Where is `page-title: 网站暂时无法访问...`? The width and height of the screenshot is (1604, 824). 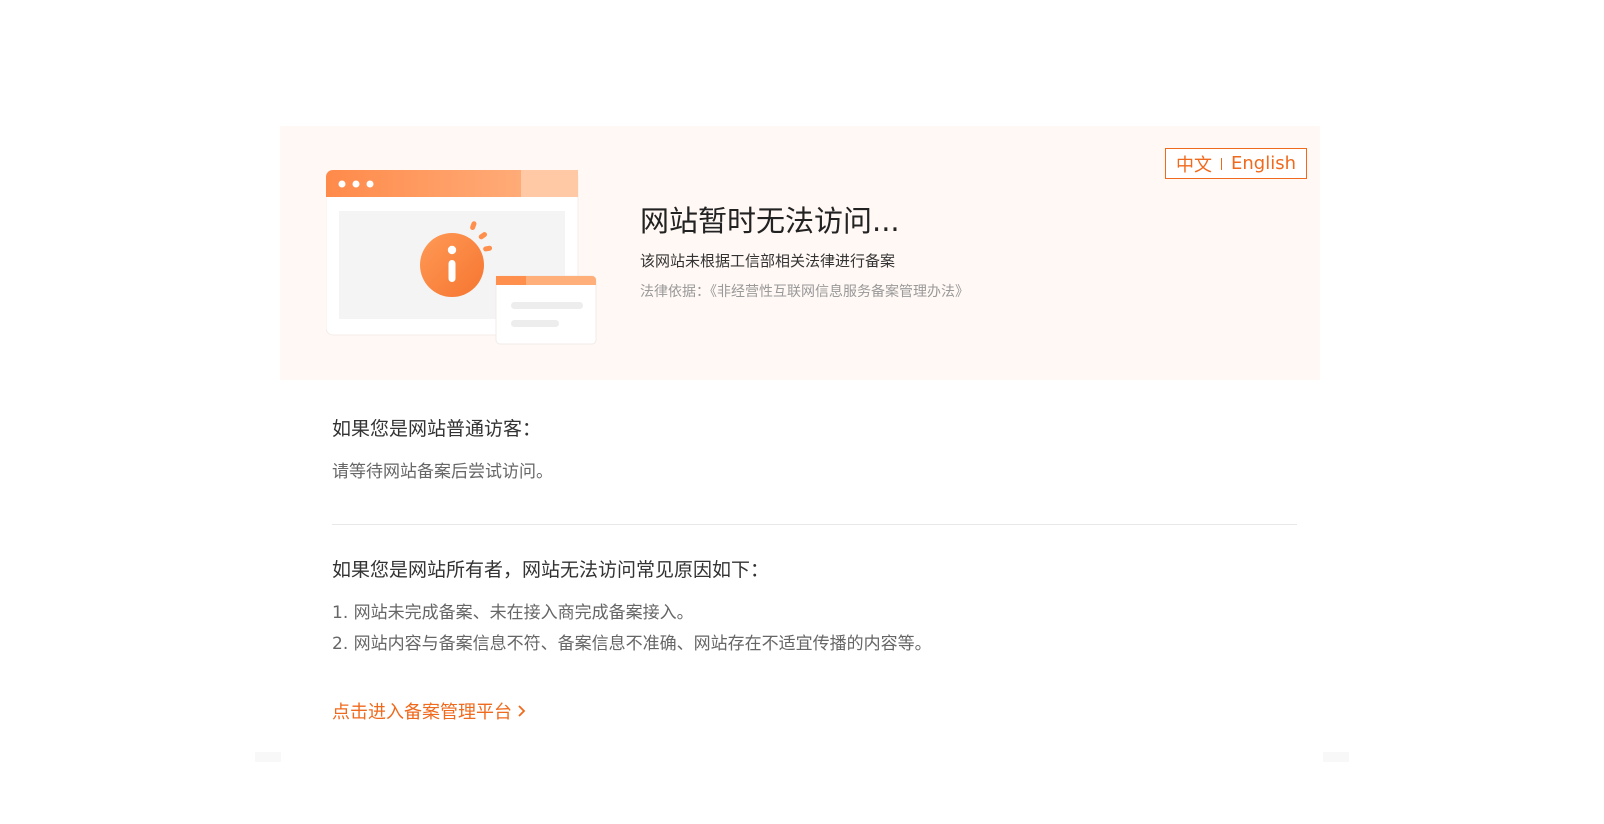
page-title: 网站暂时无法访问... is located at coordinates (770, 221).